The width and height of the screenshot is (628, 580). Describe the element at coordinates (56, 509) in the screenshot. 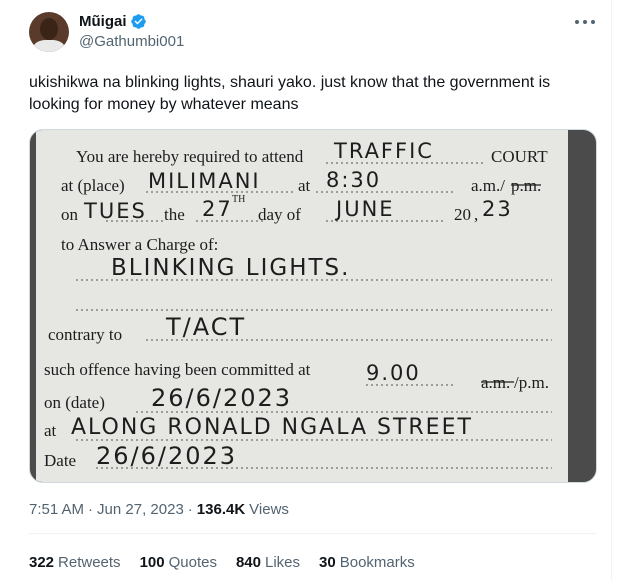

I see `tweet-time: 7:51 AM` at that location.